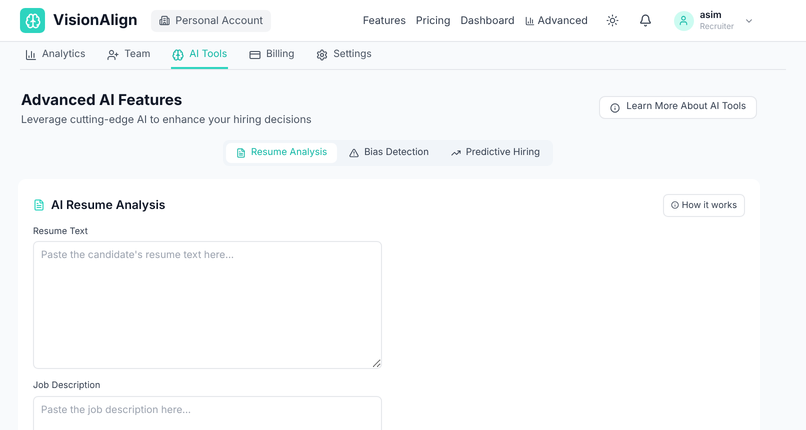 This screenshot has height=430, width=806. Describe the element at coordinates (678, 107) in the screenshot. I see `learn-more-button: Learn More About AI Tools` at that location.